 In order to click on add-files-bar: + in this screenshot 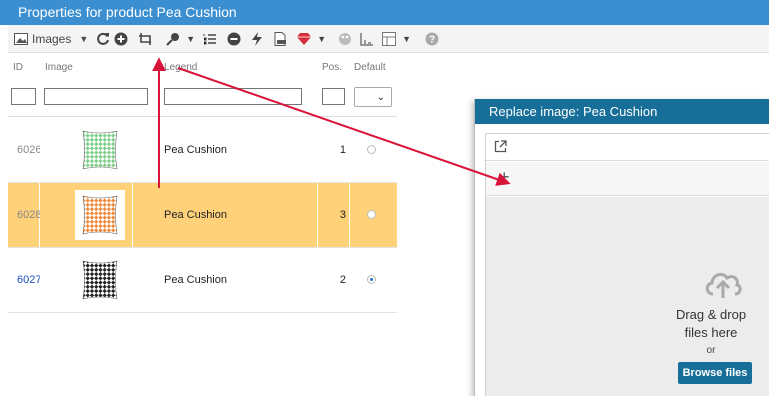, I will do `click(627, 179)`.